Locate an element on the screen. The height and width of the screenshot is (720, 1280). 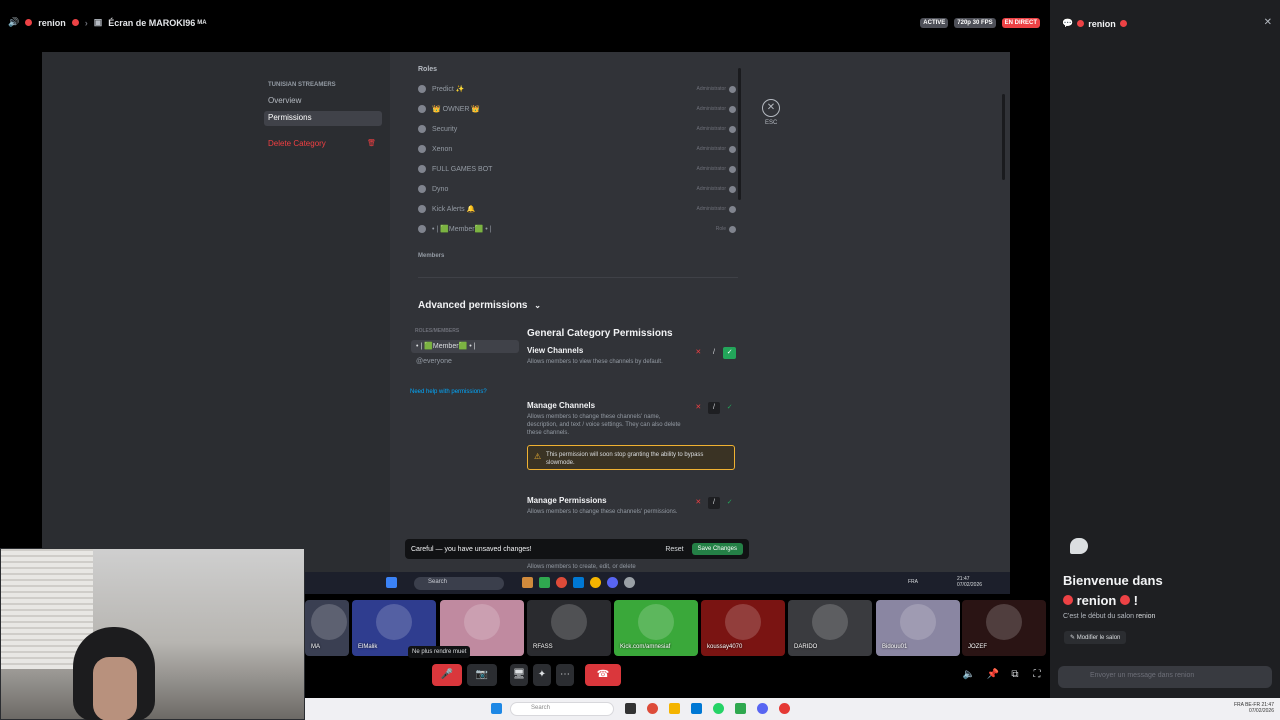
windows-start-icon is located at coordinates (496, 708).